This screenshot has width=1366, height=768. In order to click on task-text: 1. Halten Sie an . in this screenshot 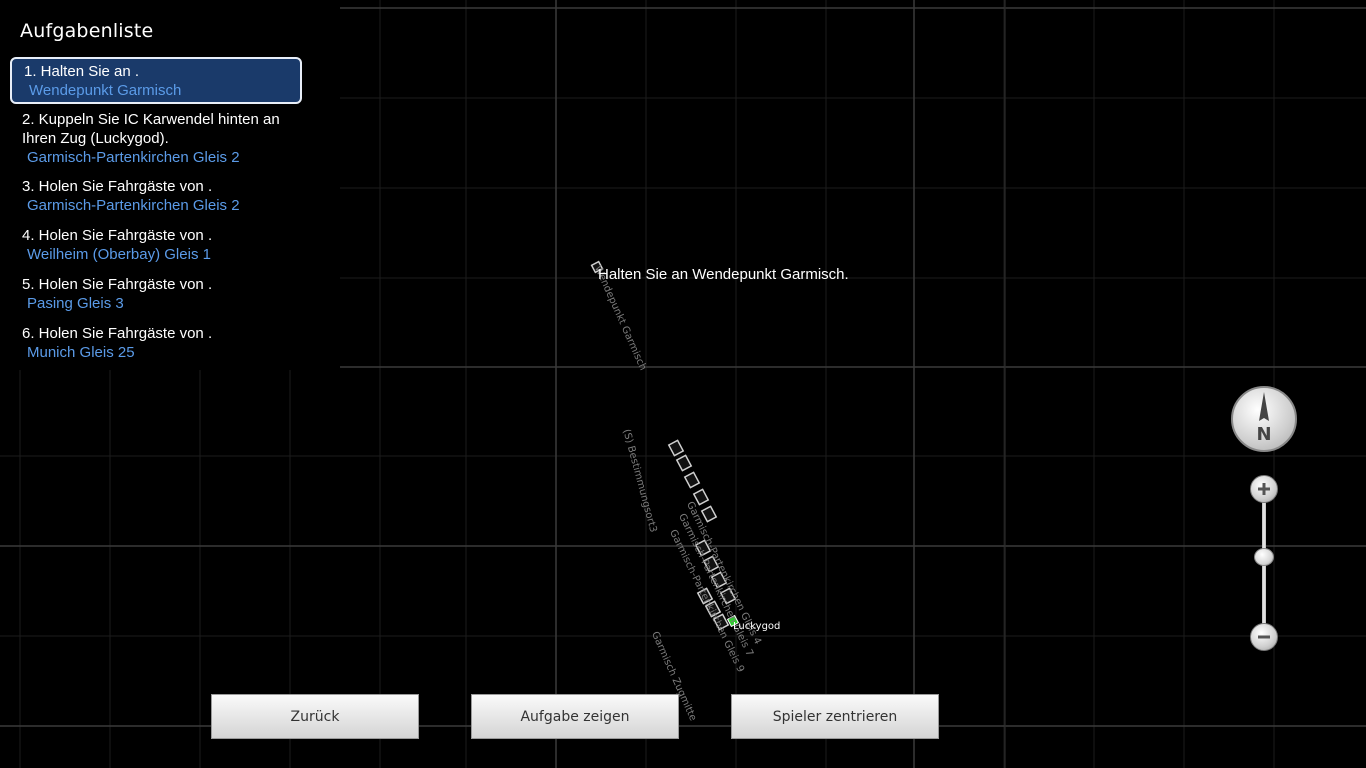, I will do `click(82, 71)`.